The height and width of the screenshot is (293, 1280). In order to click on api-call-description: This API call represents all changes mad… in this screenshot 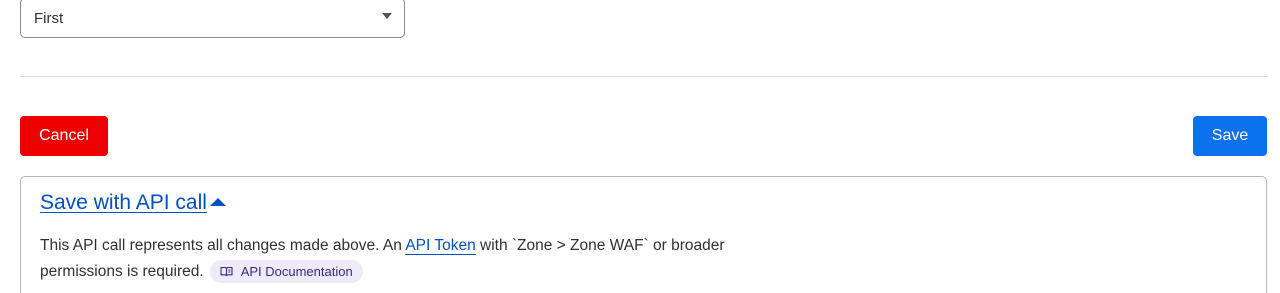, I will do `click(390, 259)`.